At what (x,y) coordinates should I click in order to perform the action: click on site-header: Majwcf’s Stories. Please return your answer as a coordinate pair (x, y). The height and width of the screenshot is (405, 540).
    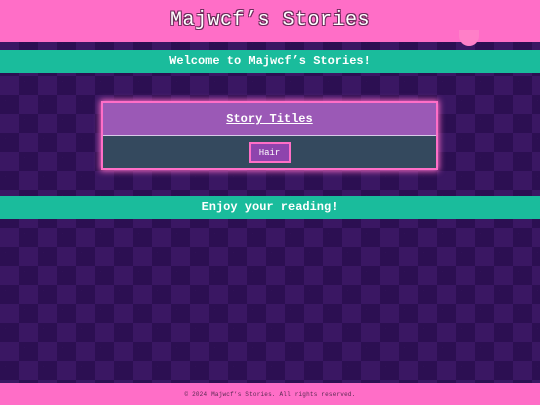
    Looking at the image, I should click on (270, 23).